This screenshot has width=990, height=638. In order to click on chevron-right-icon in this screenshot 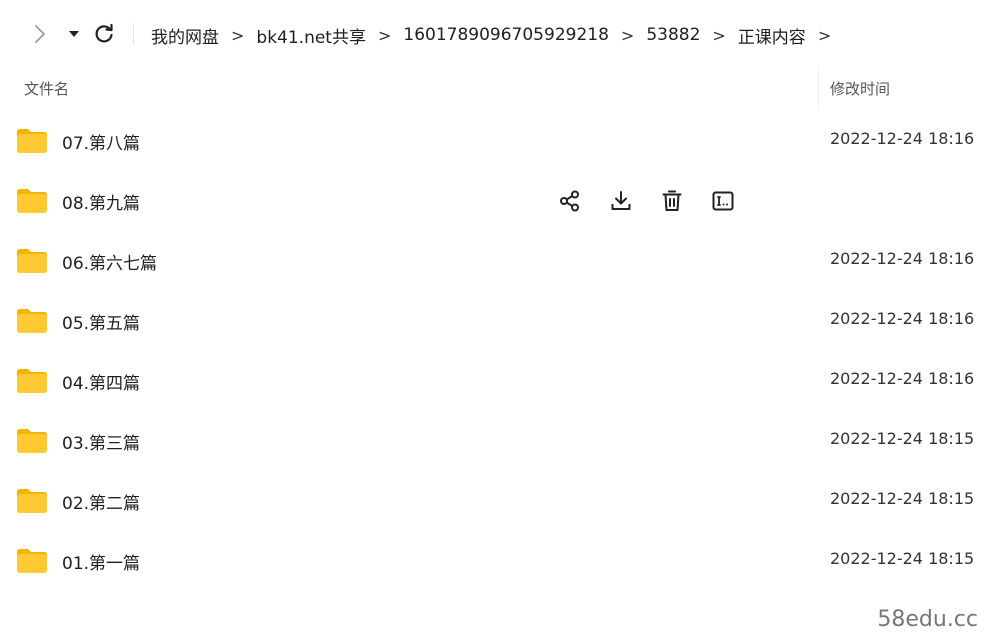, I will do `click(40, 34)`.